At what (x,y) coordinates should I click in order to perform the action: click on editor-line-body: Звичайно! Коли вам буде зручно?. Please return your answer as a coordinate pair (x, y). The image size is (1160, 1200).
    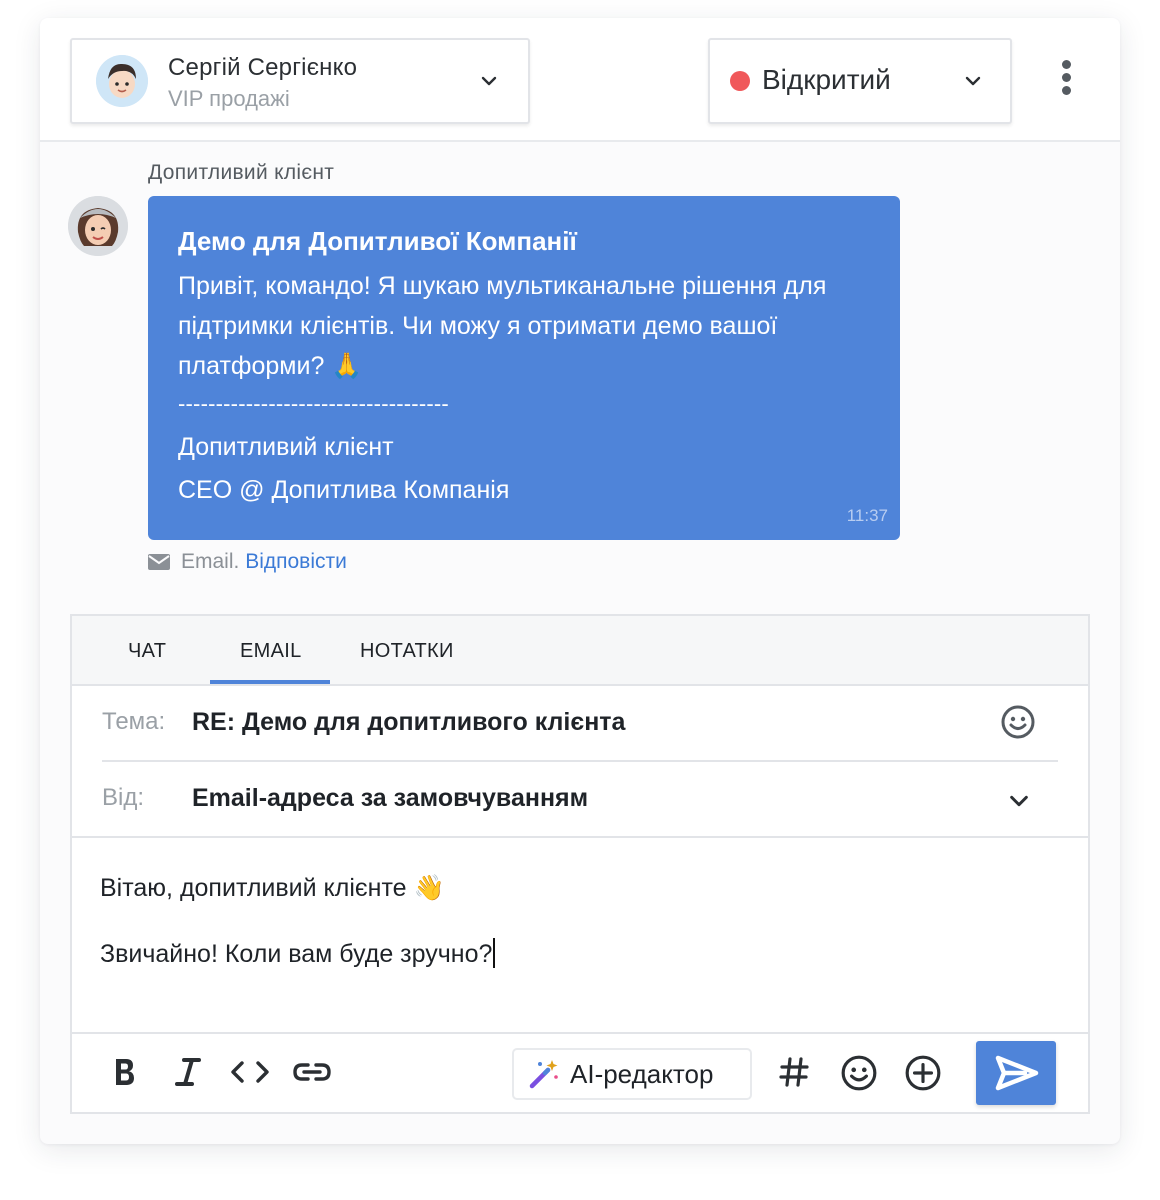
    Looking at the image, I should click on (298, 953).